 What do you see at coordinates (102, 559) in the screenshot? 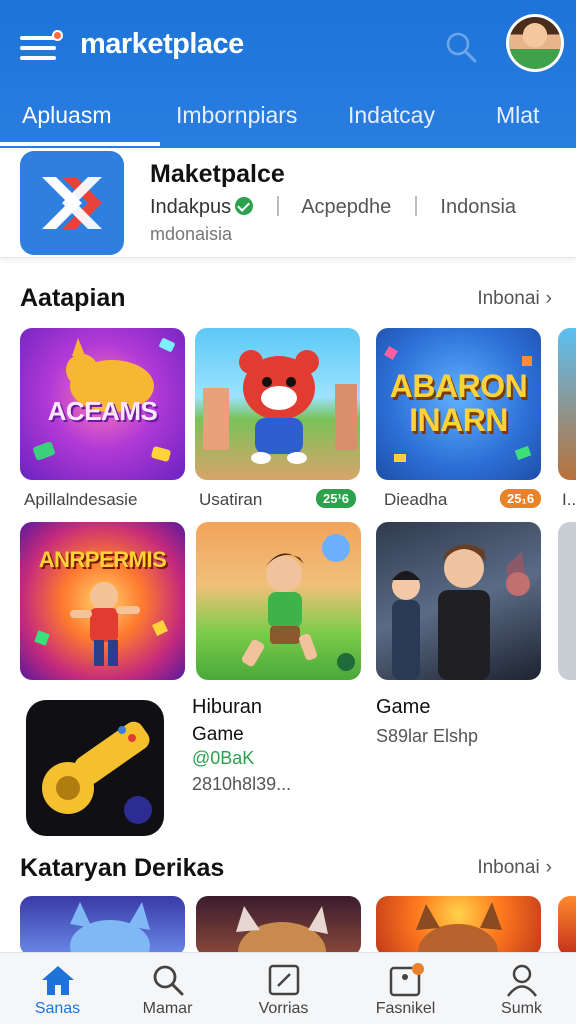
I see `tile-art-text: ANRPERMIS` at bounding box center [102, 559].